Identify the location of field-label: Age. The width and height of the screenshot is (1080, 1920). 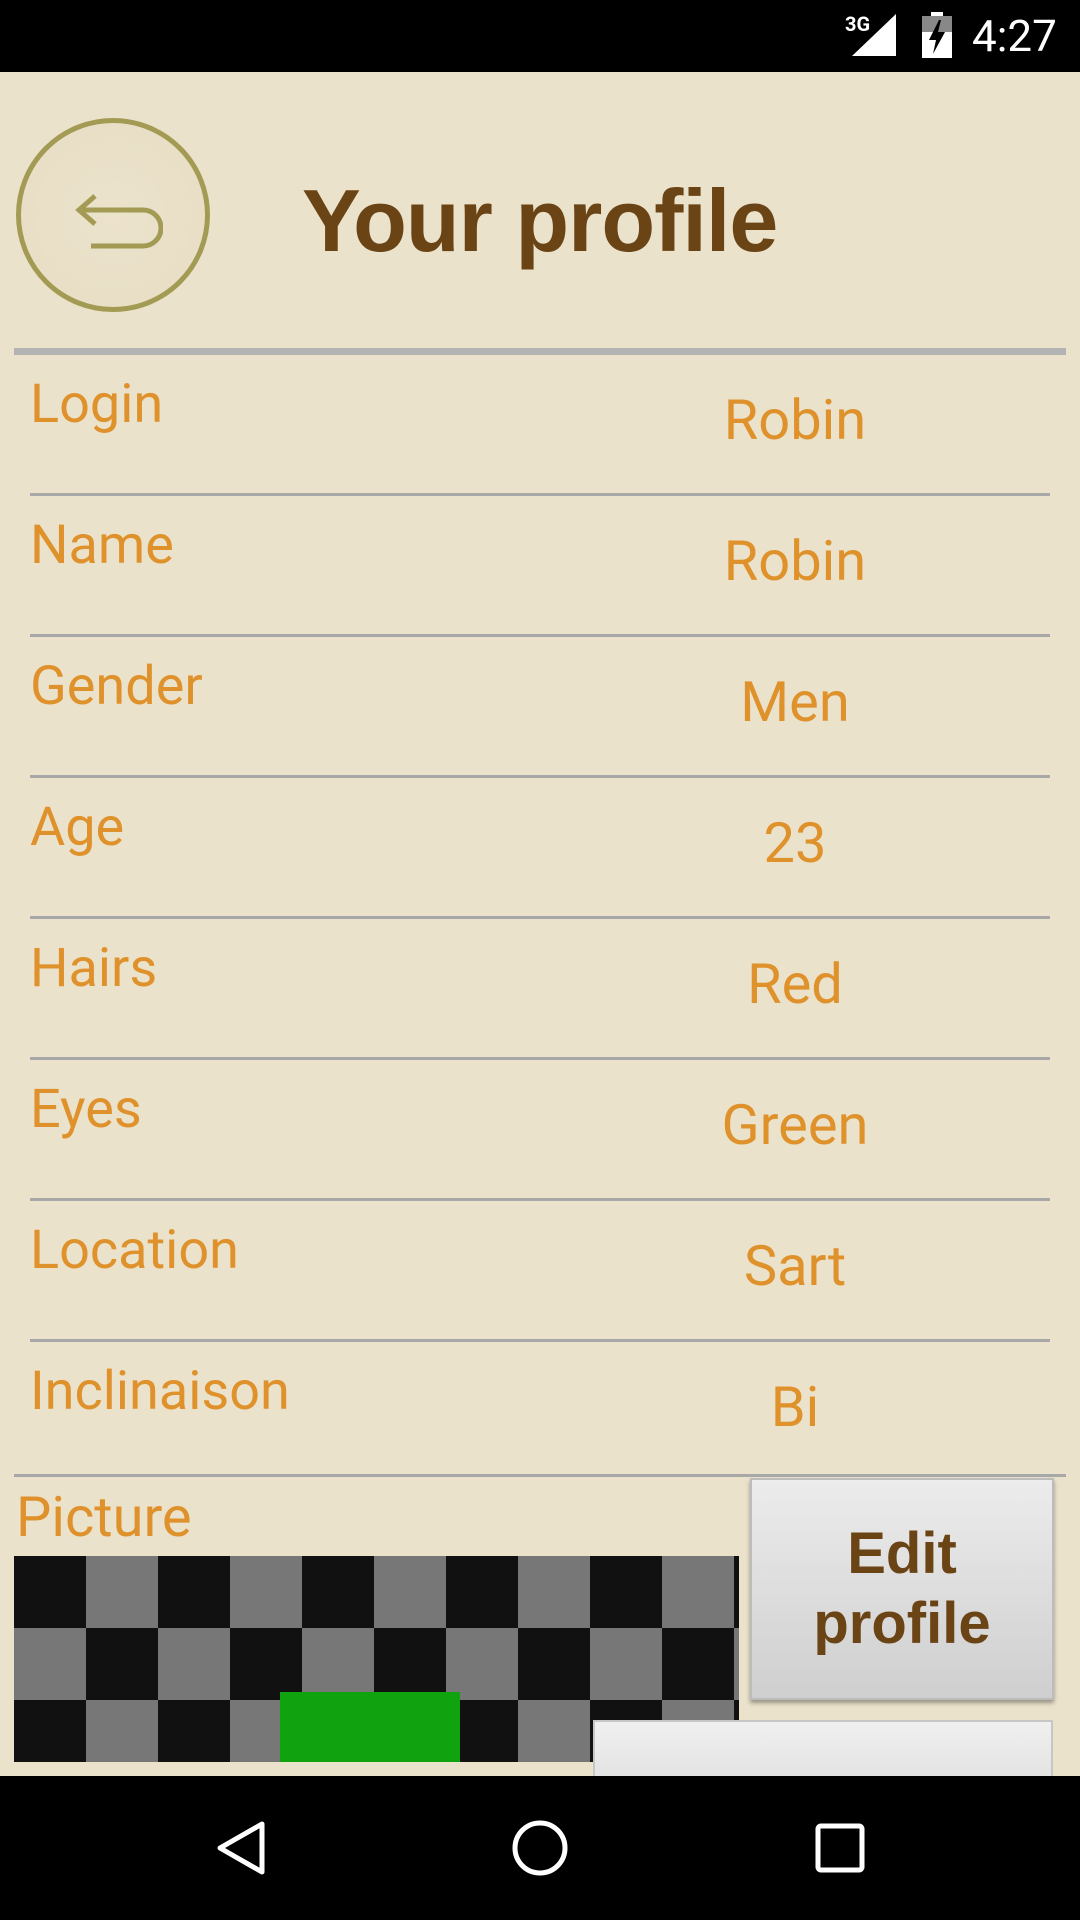
(77, 827).